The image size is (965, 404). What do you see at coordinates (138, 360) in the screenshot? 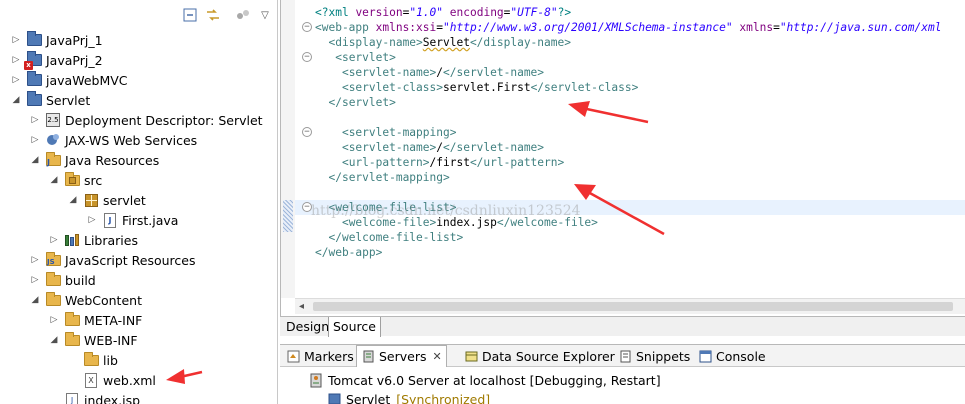
I see `tree-item-lib-folder: lib` at bounding box center [138, 360].